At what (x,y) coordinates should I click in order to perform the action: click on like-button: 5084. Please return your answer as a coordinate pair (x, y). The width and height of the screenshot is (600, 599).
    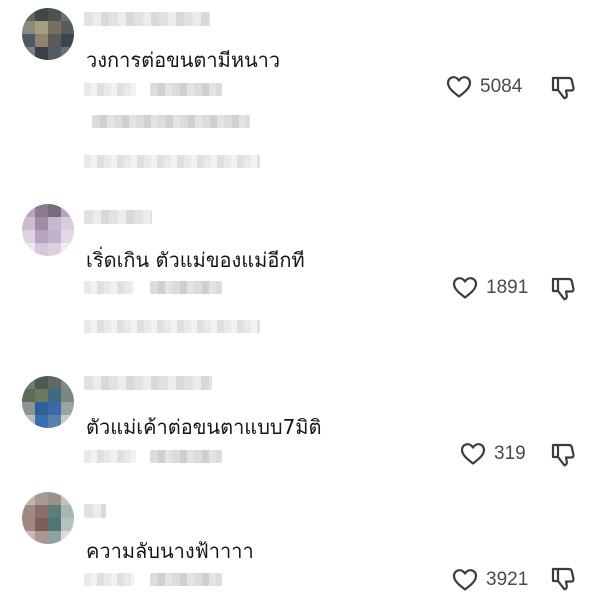
    Looking at the image, I should click on (484, 87).